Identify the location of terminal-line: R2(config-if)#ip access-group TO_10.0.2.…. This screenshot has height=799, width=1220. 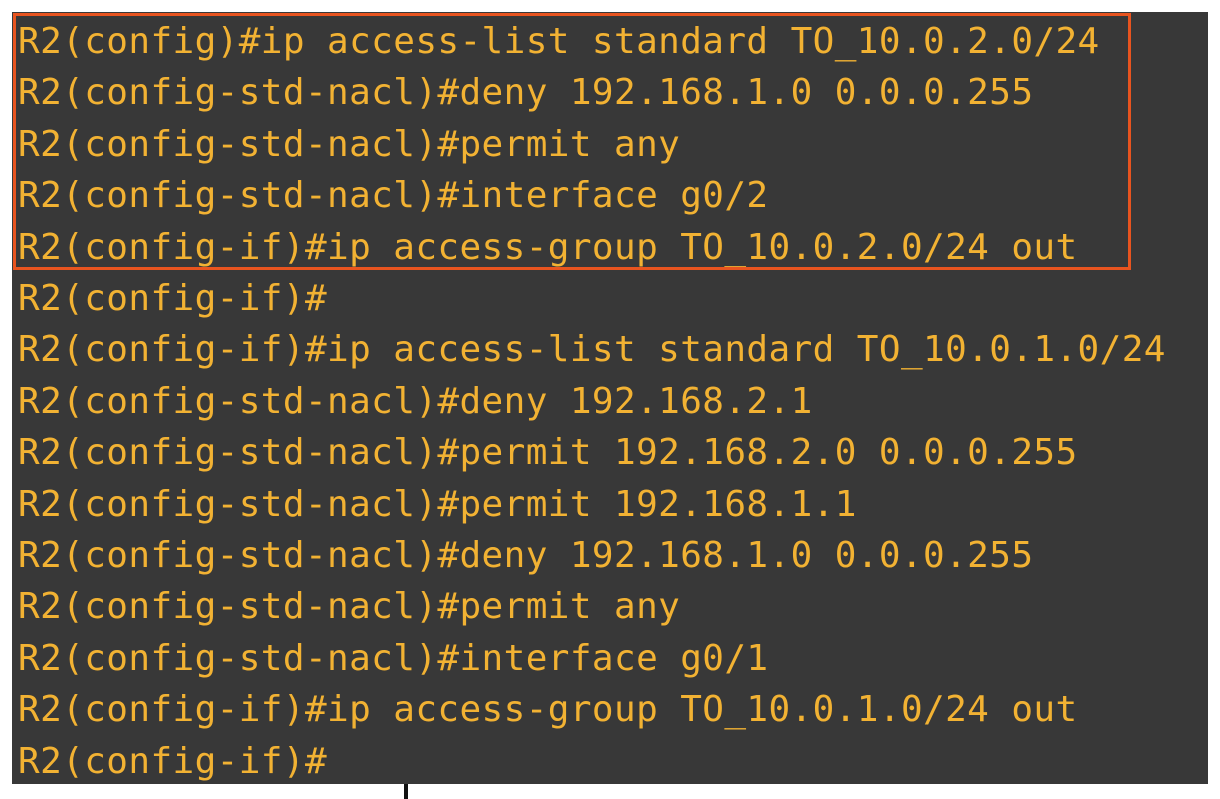
(548, 247).